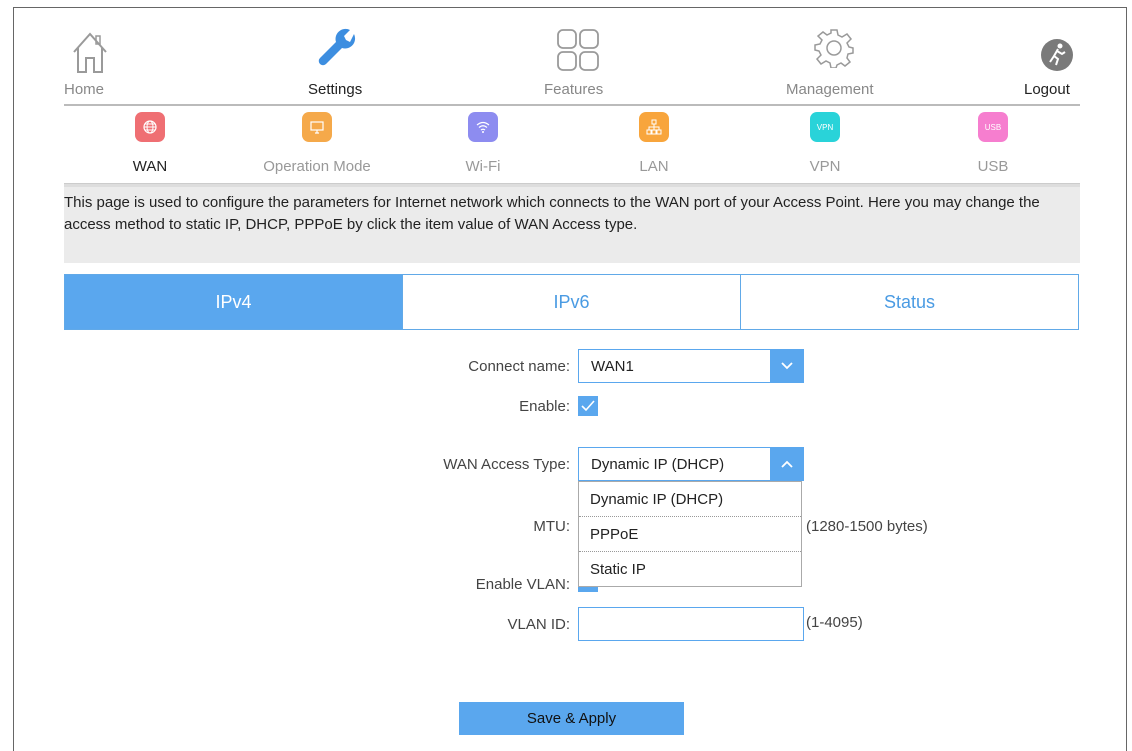 This screenshot has width=1132, height=751. What do you see at coordinates (993, 143) in the screenshot?
I see `subnav-usb: USB USB` at bounding box center [993, 143].